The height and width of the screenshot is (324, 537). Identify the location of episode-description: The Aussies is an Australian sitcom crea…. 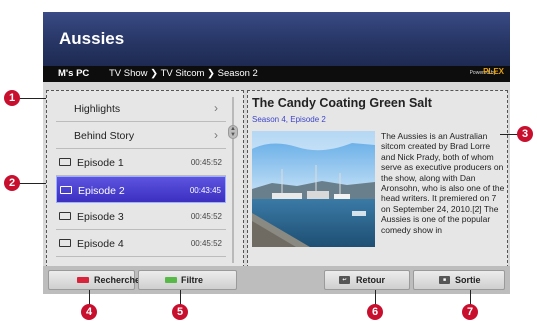
(443, 183).